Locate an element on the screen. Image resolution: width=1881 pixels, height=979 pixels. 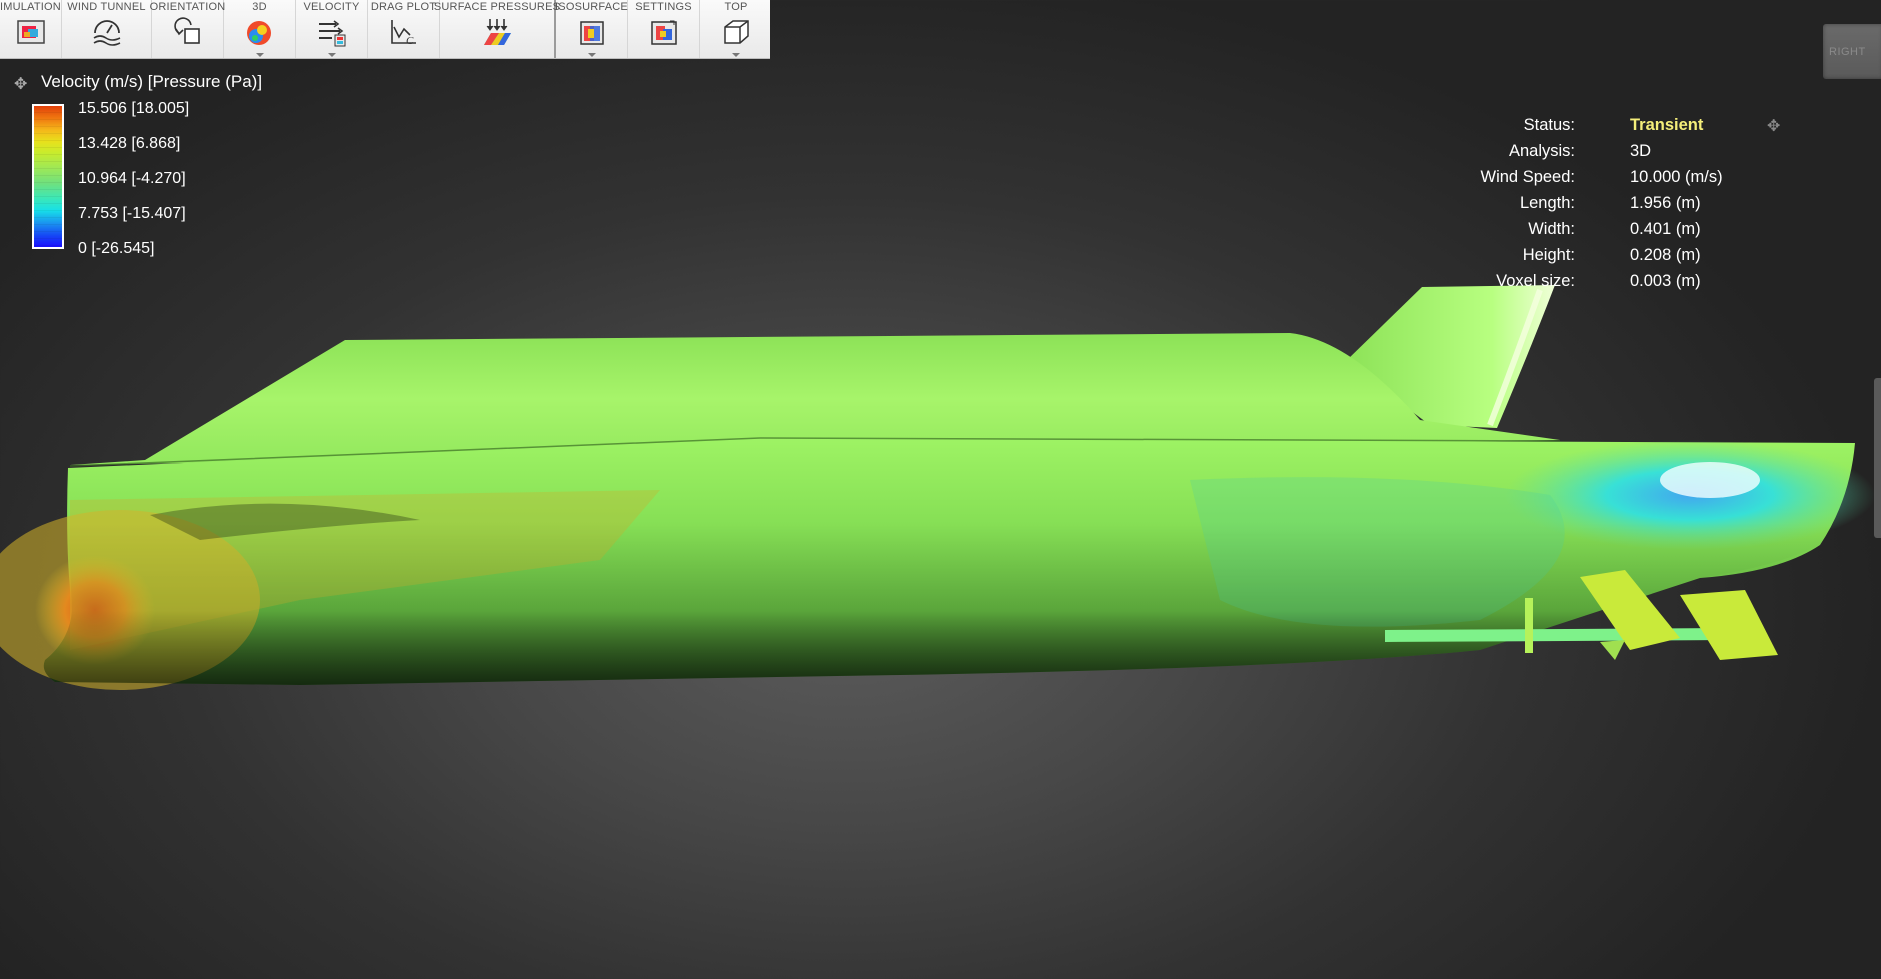
settings-button: SETTINGS is located at coordinates (664, 29).